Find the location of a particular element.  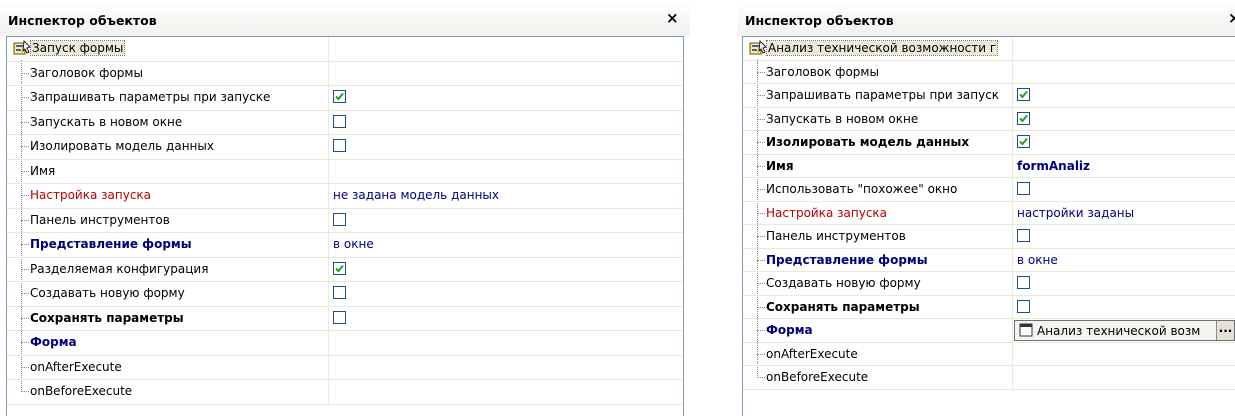

property-row: Имя is located at coordinates (345, 171).